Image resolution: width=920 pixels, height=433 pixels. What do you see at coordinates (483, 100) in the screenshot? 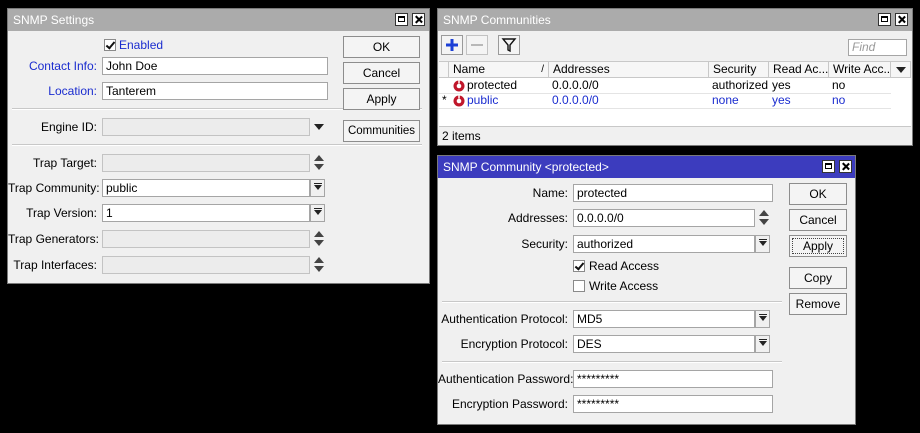
I see `row-name: public` at bounding box center [483, 100].